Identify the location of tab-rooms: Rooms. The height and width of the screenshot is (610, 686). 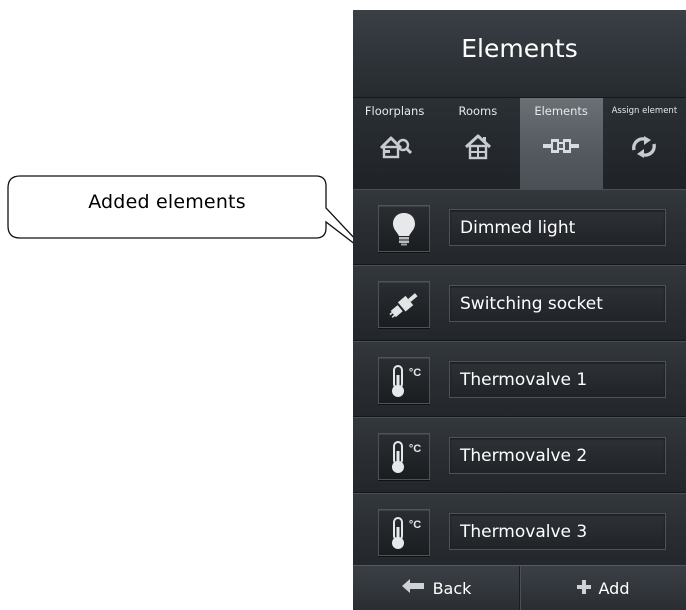
(477, 143).